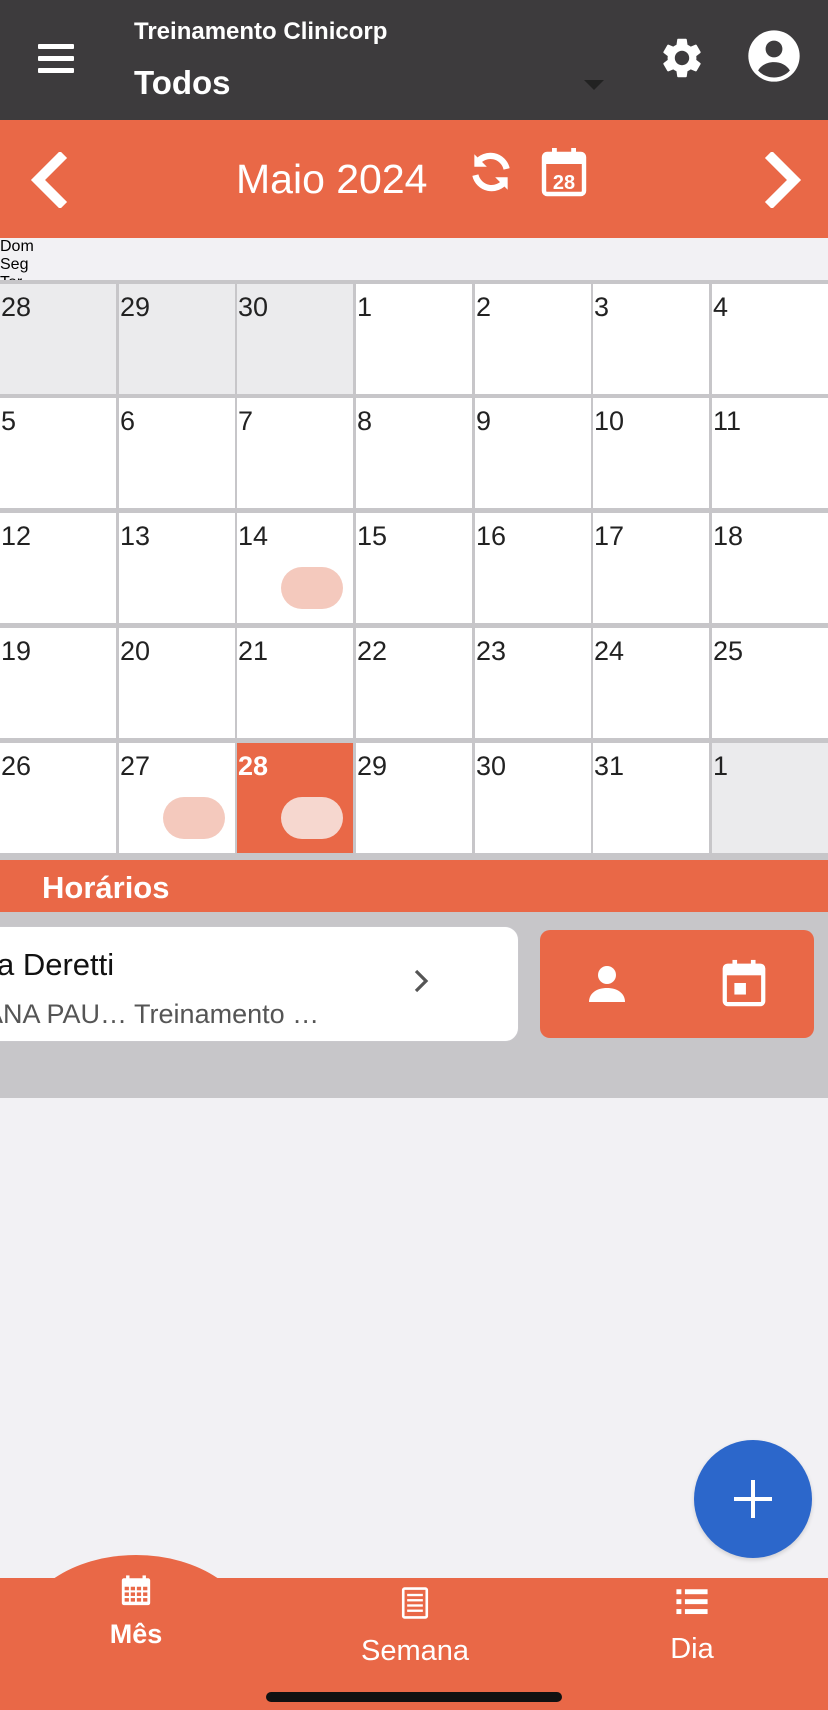 This screenshot has width=828, height=1710. Describe the element at coordinates (177, 453) in the screenshot. I see `calendar-day: 6` at that location.